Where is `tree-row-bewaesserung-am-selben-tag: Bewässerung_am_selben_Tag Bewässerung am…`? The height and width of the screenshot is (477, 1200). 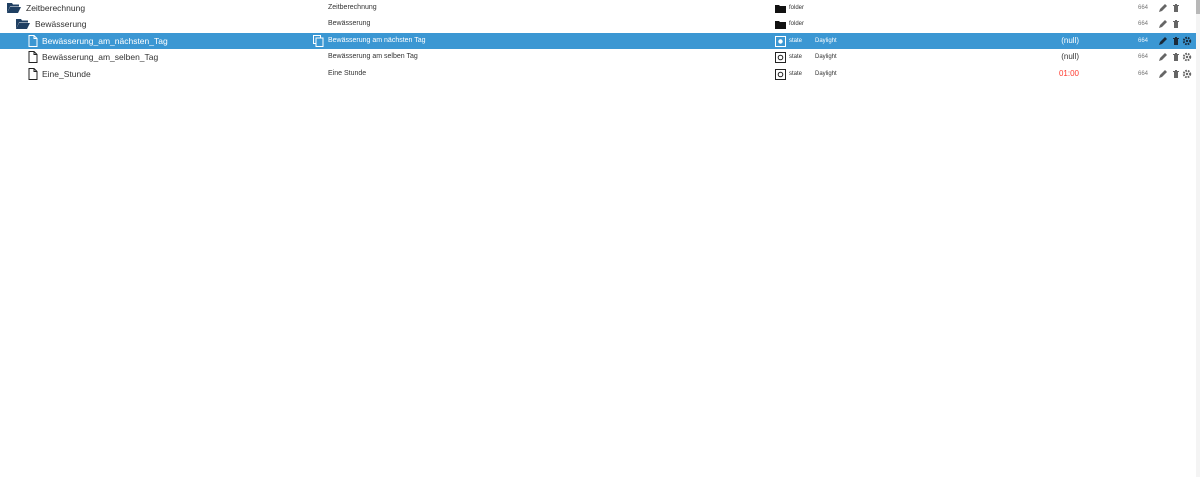
tree-row-bewaesserung-am-selben-tag: Bewässerung_am_selben_Tag Bewässerung am… is located at coordinates (598, 57).